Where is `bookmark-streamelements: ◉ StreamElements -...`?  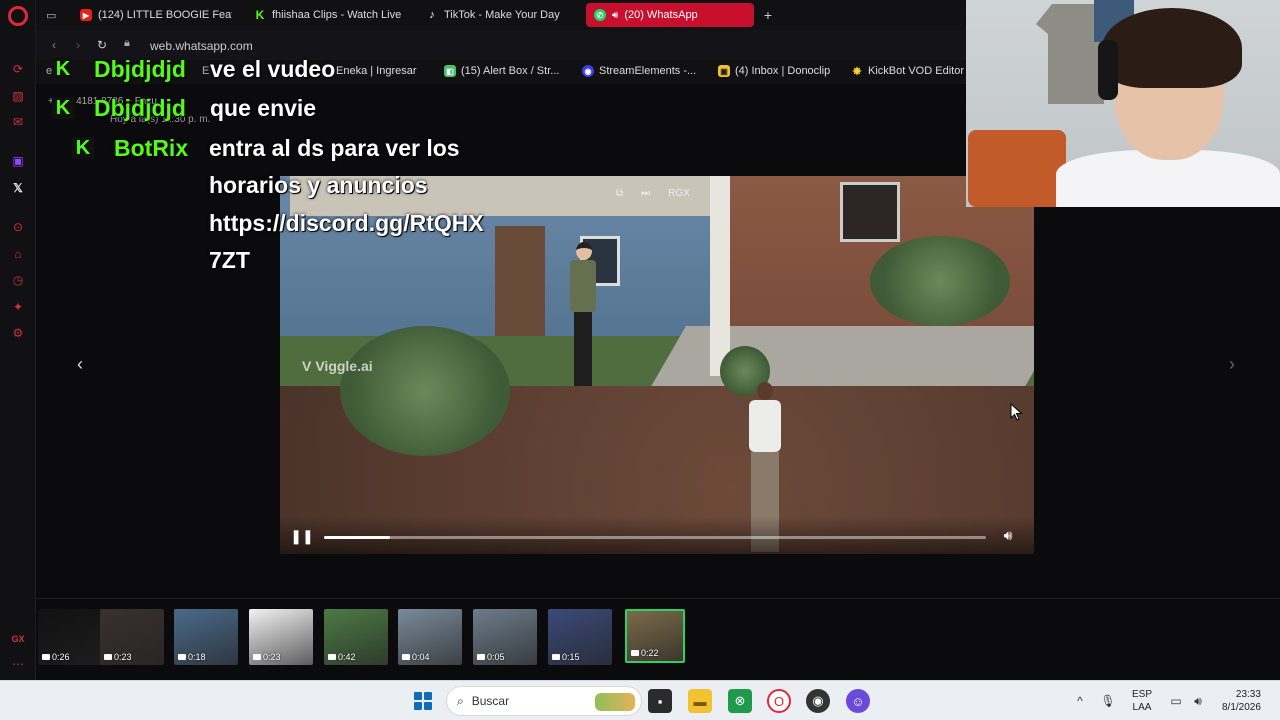
bookmark-streamelements: ◉ StreamElements -... is located at coordinates (639, 71).